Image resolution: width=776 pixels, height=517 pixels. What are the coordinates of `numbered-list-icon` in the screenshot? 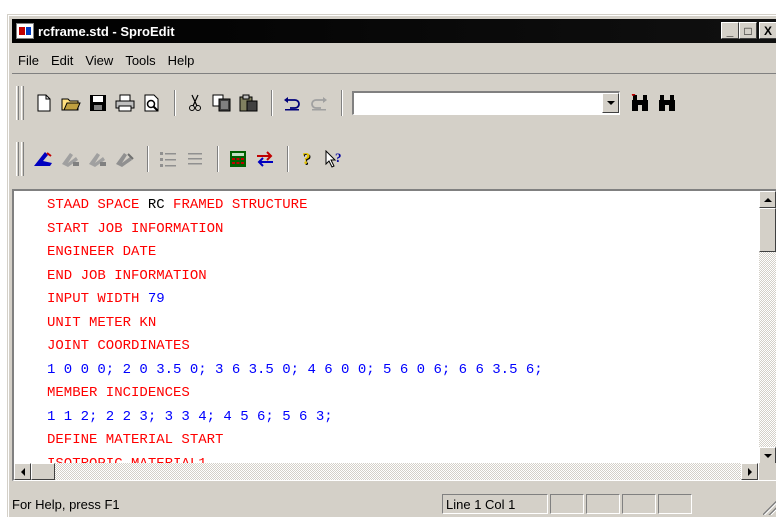 It's located at (168, 159).